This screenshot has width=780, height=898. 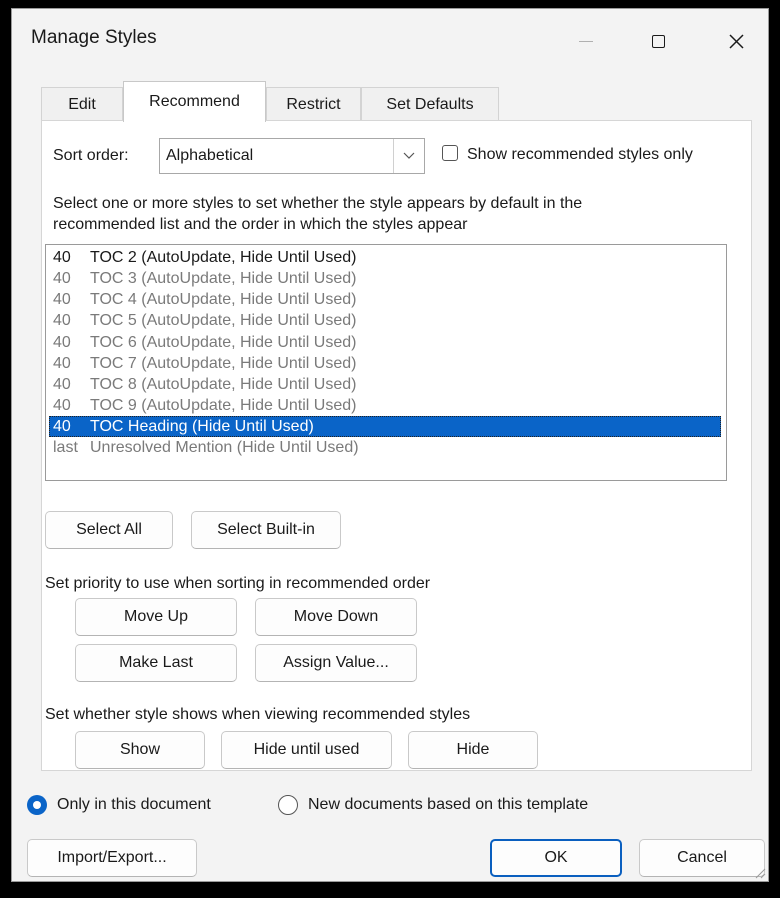 What do you see at coordinates (450, 153) in the screenshot?
I see `show-recommended-checkbox` at bounding box center [450, 153].